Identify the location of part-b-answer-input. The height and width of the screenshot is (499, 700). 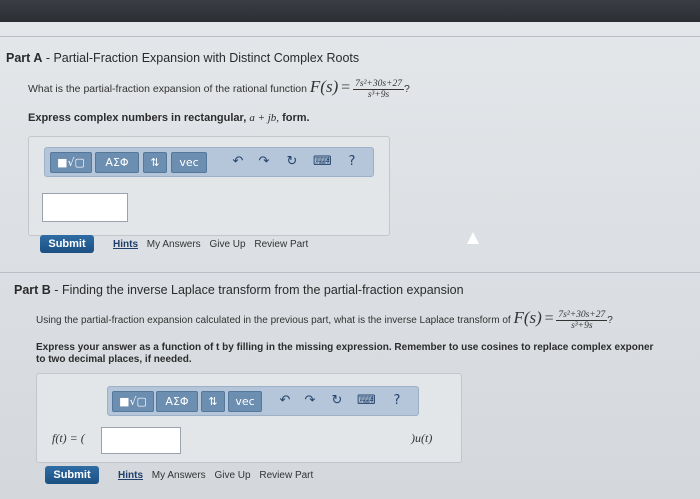
(141, 440).